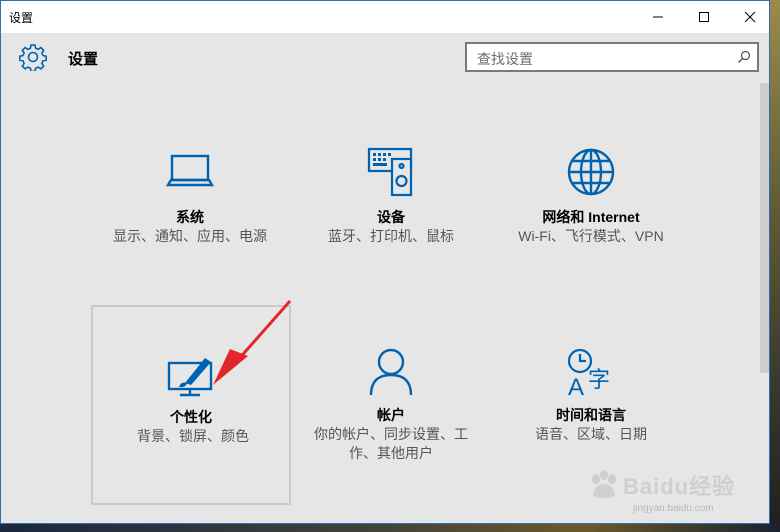  Describe the element at coordinates (191, 405) in the screenshot. I see `tile-personalization: 个性化 背景、锁屏、颜色` at that location.